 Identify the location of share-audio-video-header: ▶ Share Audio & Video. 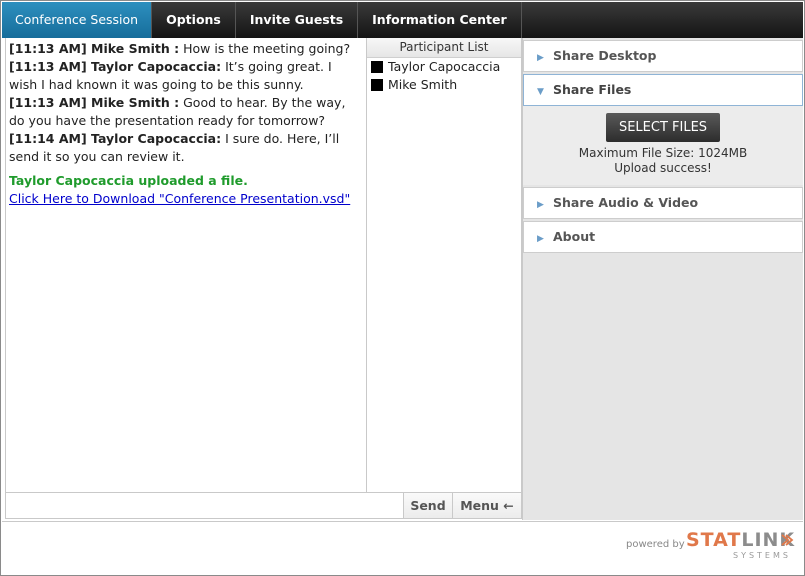
(663, 203).